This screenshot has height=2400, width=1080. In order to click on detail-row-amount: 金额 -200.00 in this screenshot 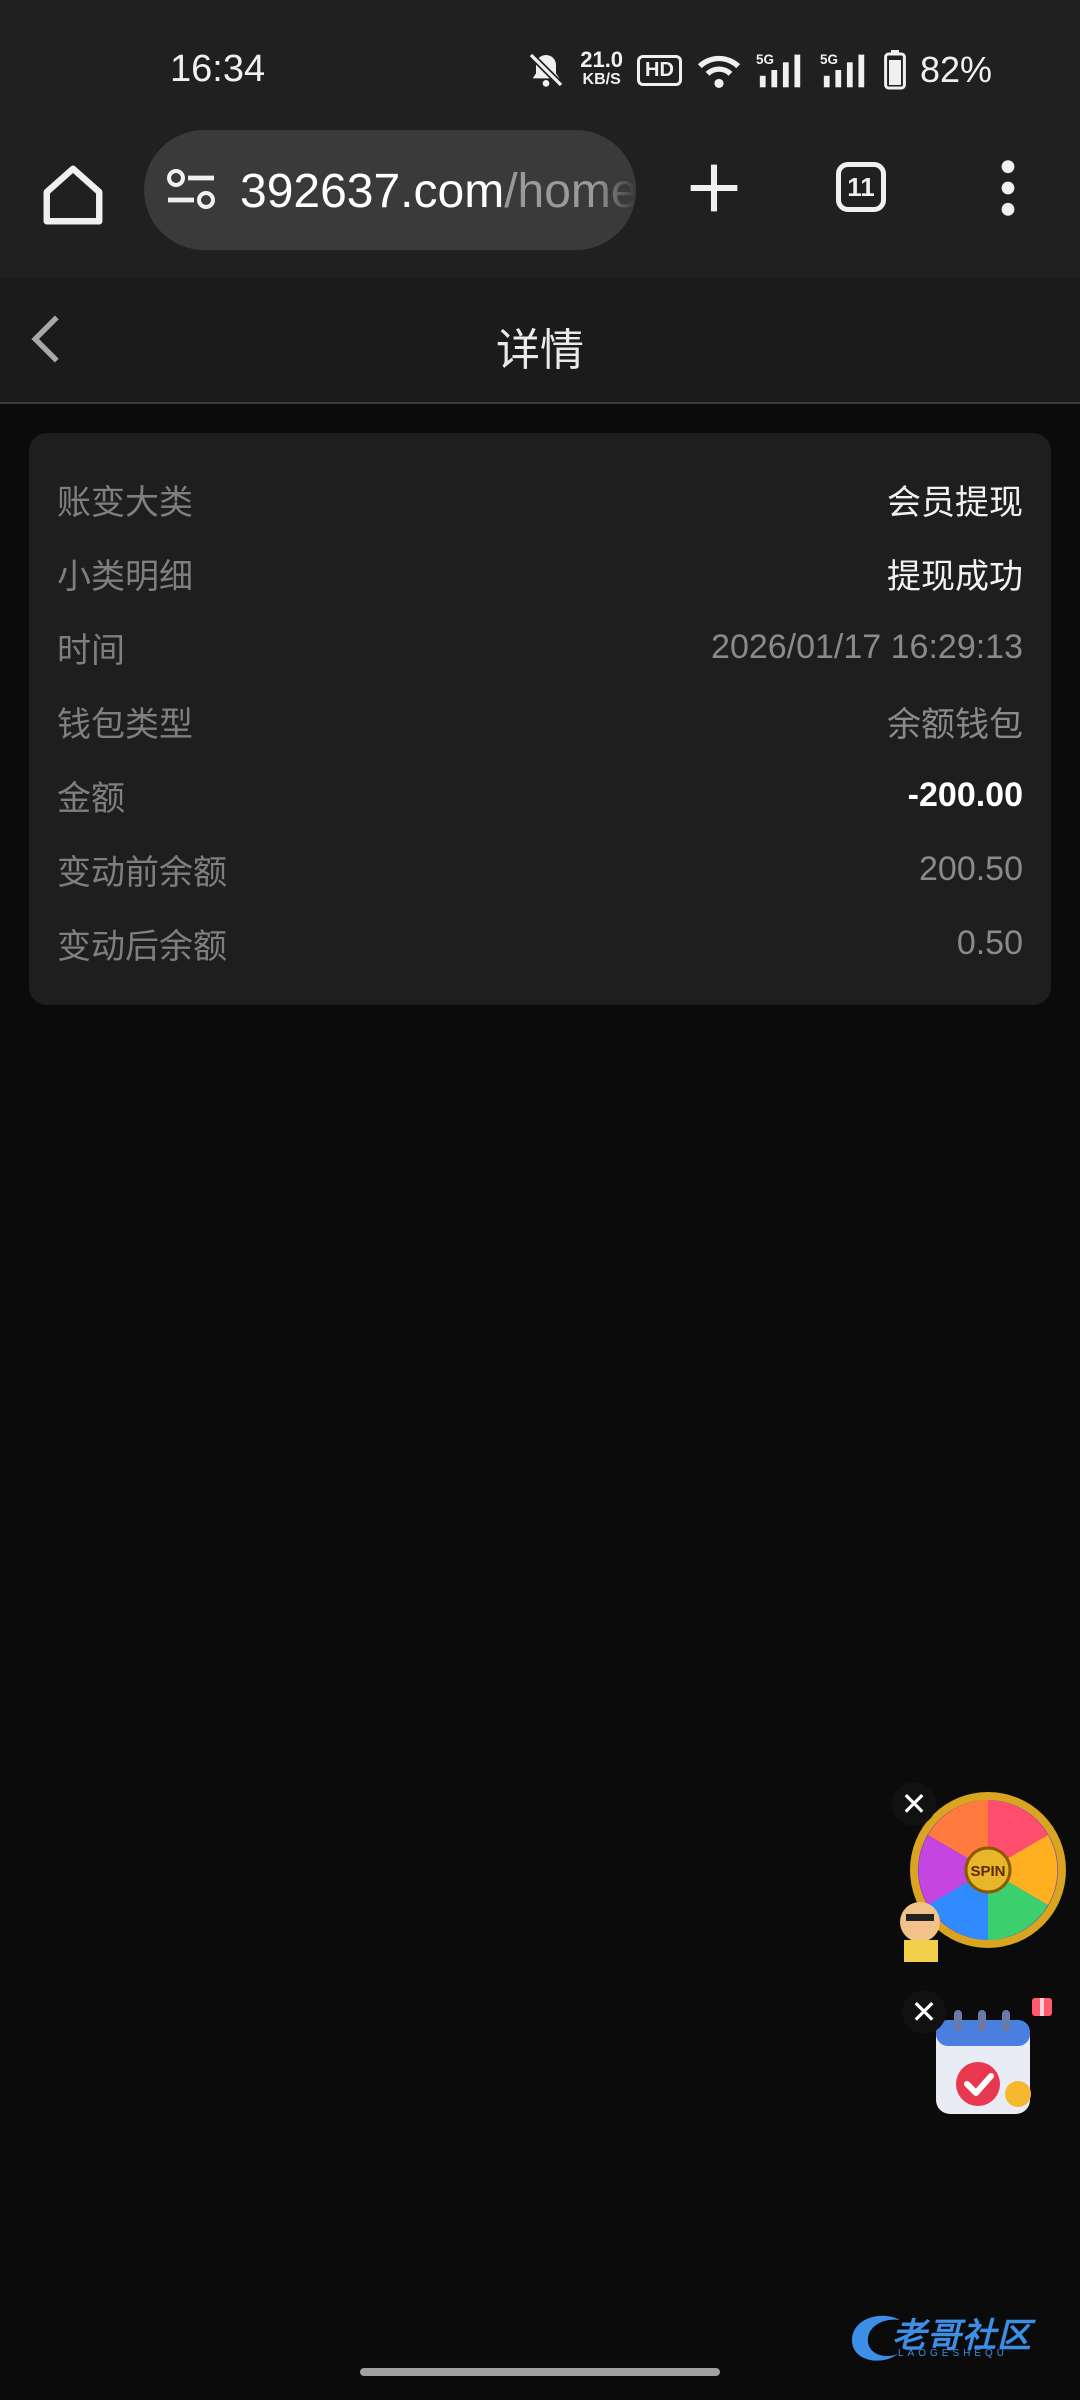, I will do `click(540, 795)`.